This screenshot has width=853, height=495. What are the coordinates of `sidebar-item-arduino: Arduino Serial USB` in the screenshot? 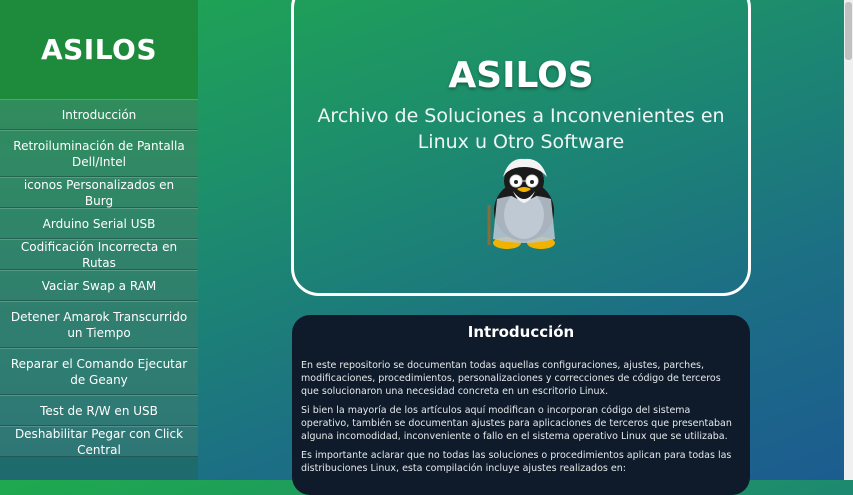 It's located at (99, 223).